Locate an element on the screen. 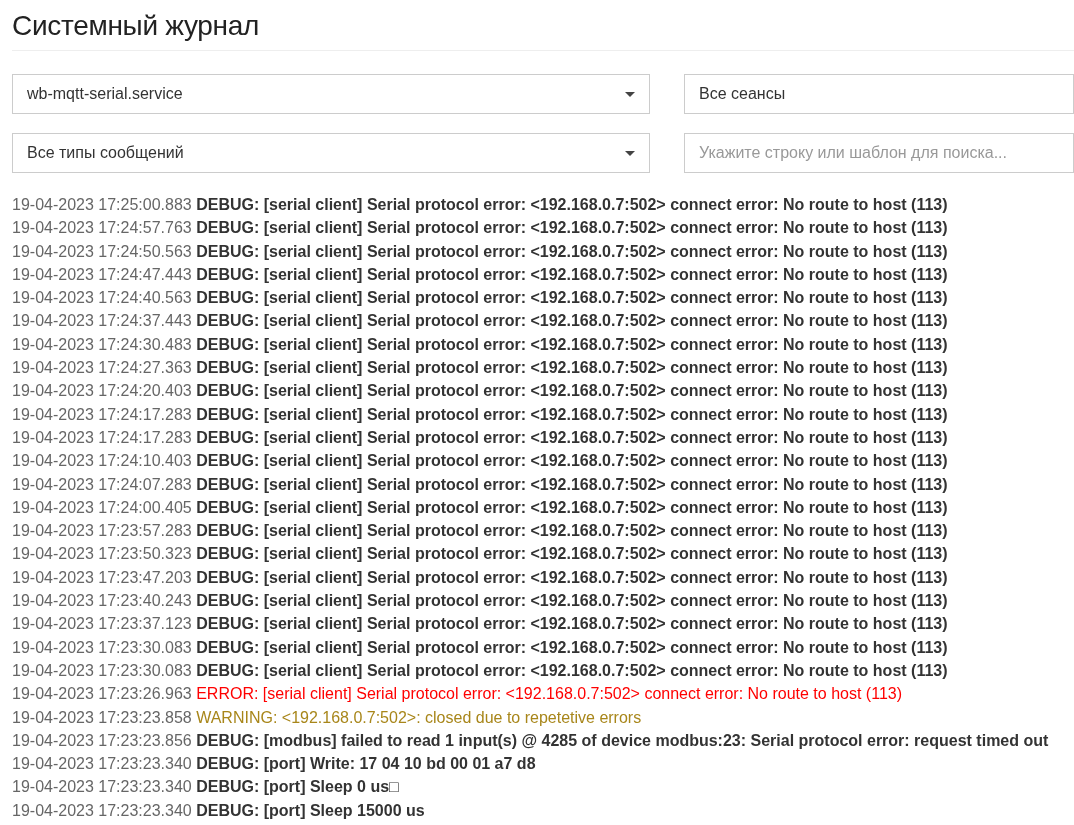 Image resolution: width=1074 pixels, height=825 pixels. dropdown: wb-mqtt-serial.service is located at coordinates (331, 94).